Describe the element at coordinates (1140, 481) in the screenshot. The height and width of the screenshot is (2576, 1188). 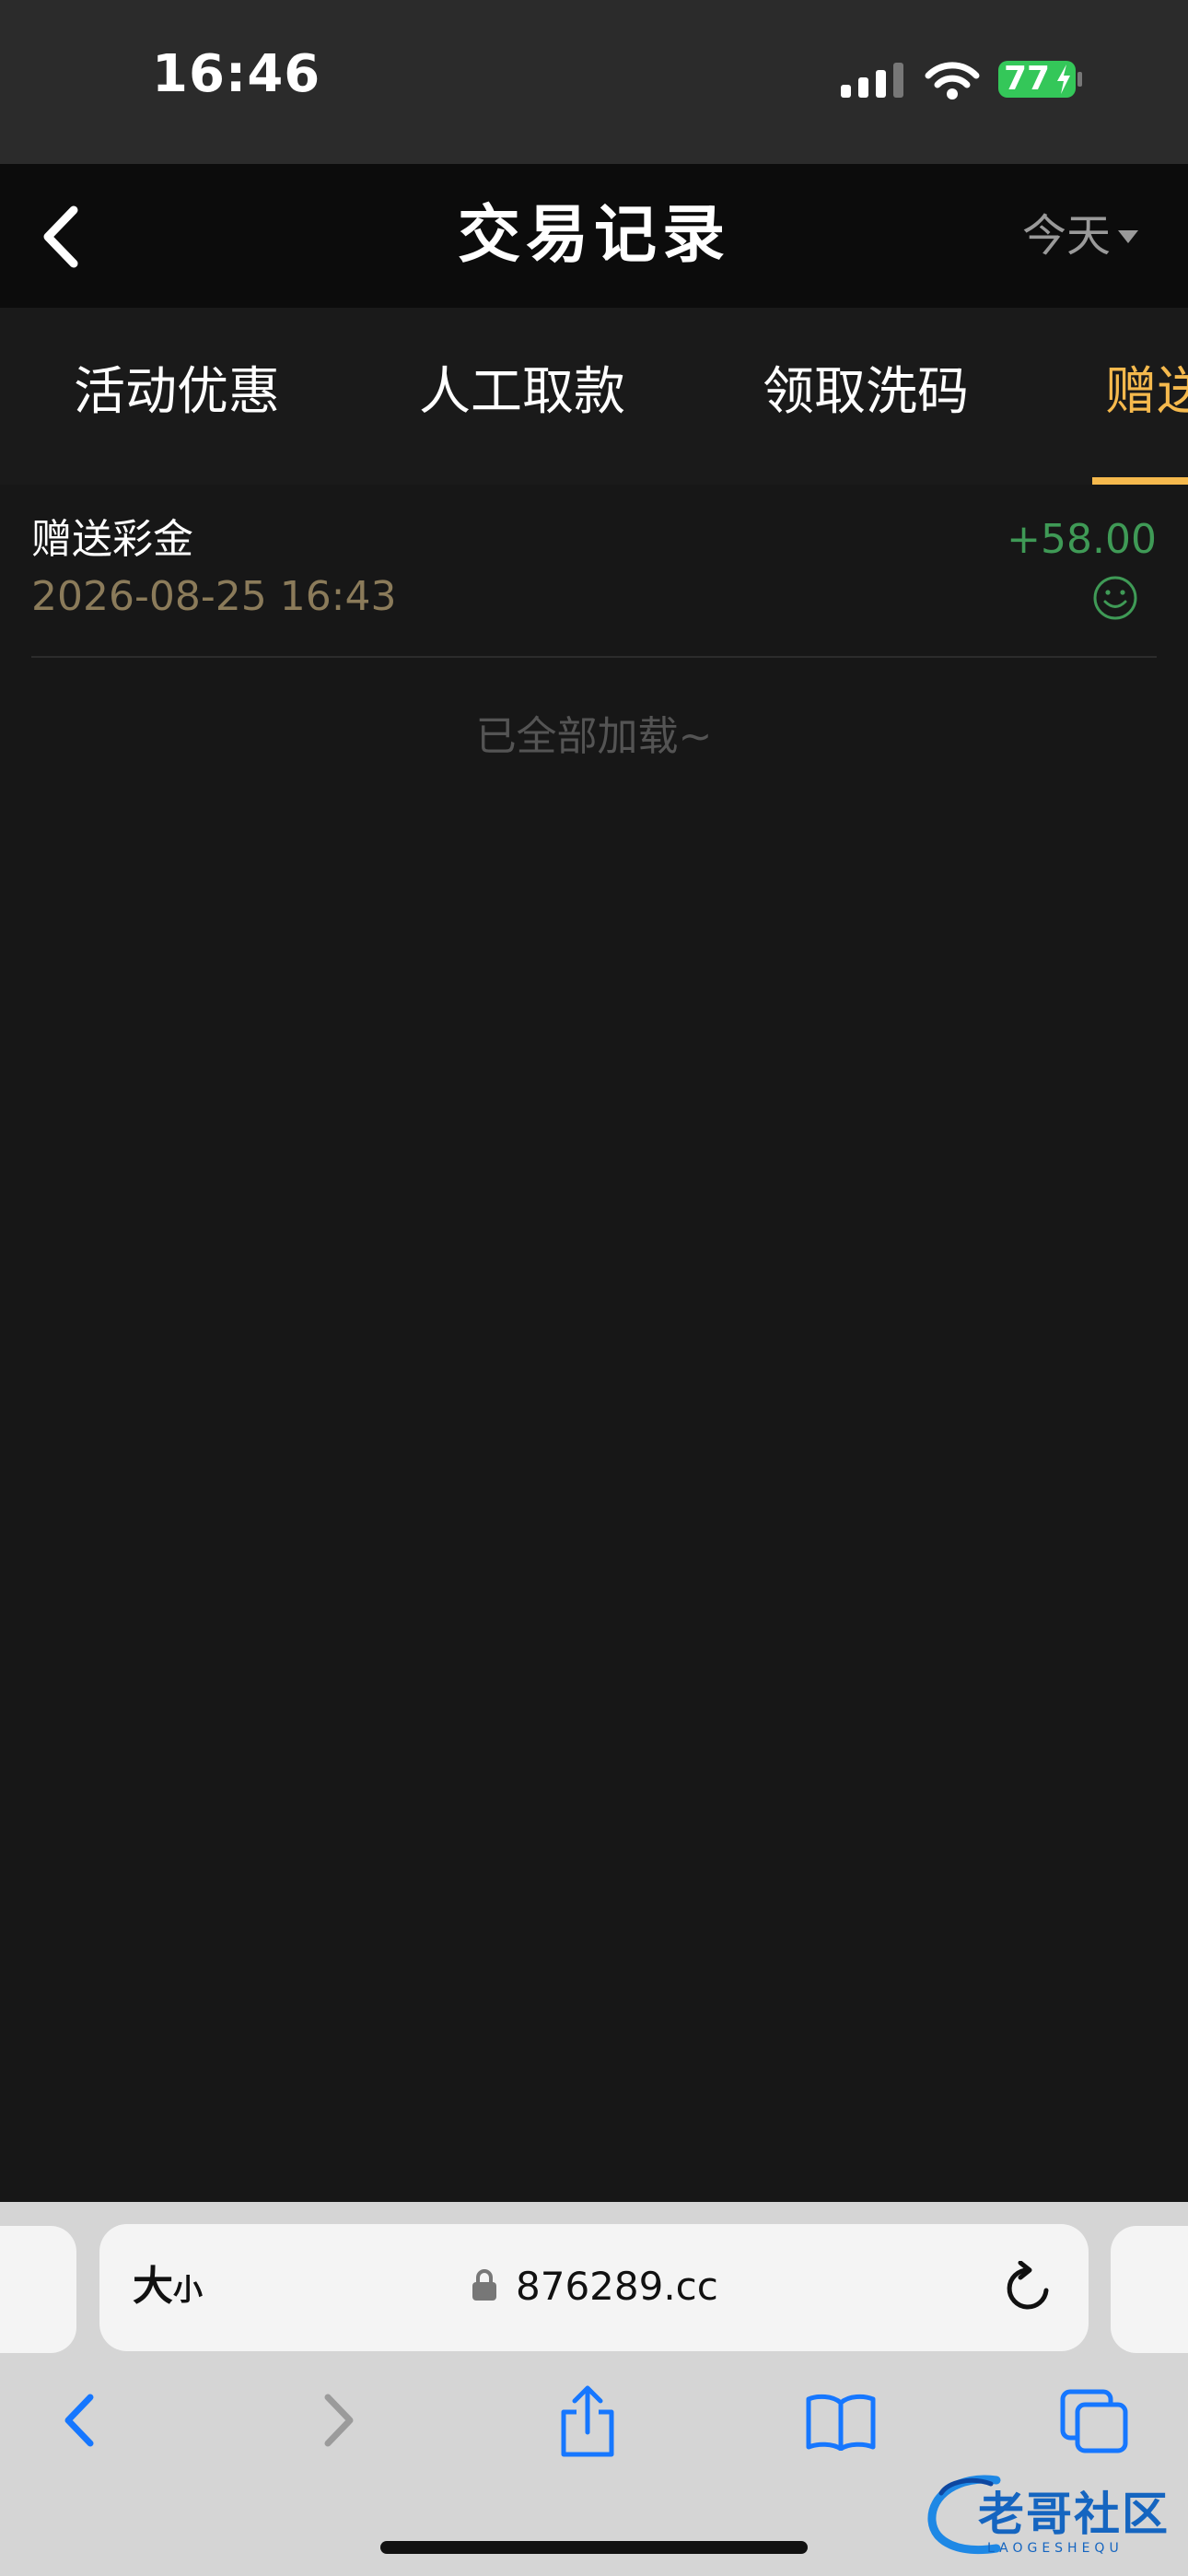
I see `active-tab-indicator` at that location.